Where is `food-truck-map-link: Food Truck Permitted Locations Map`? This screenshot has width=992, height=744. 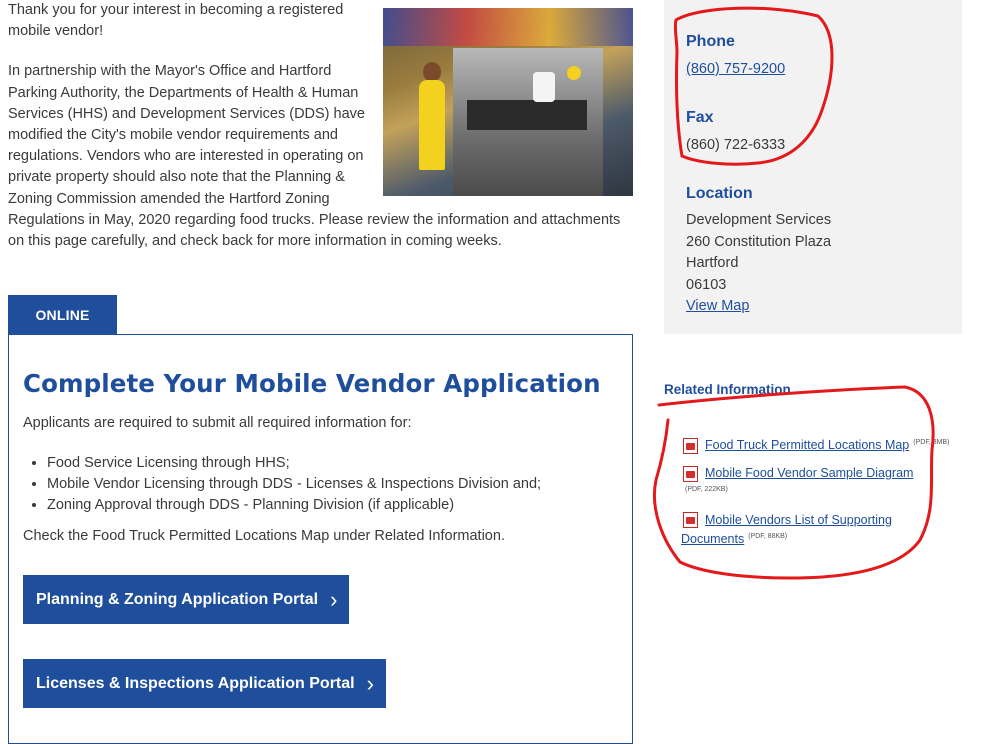 food-truck-map-link: Food Truck Permitted Locations Map is located at coordinates (807, 445).